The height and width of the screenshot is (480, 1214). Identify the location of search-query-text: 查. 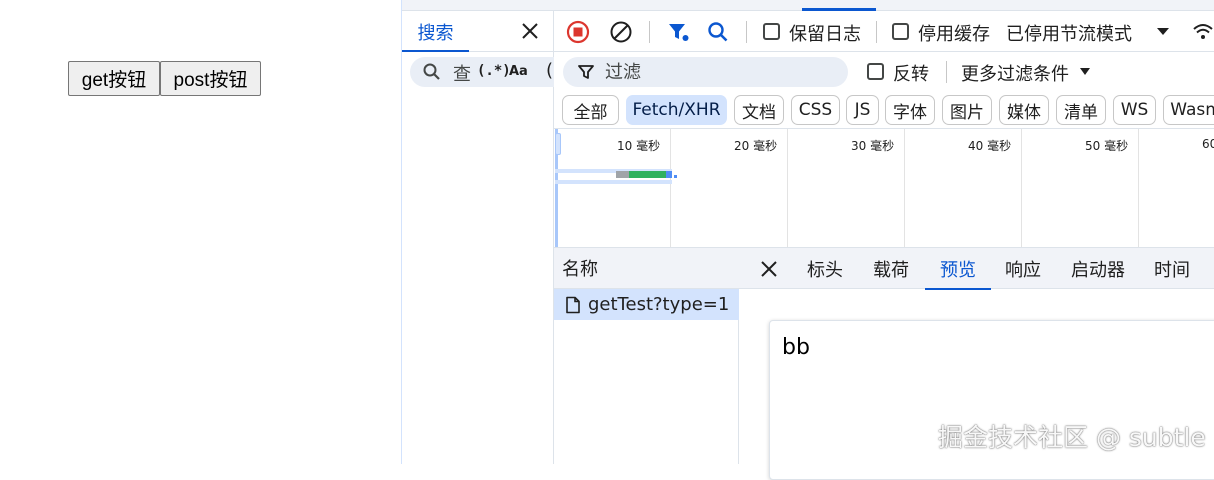
(462, 74).